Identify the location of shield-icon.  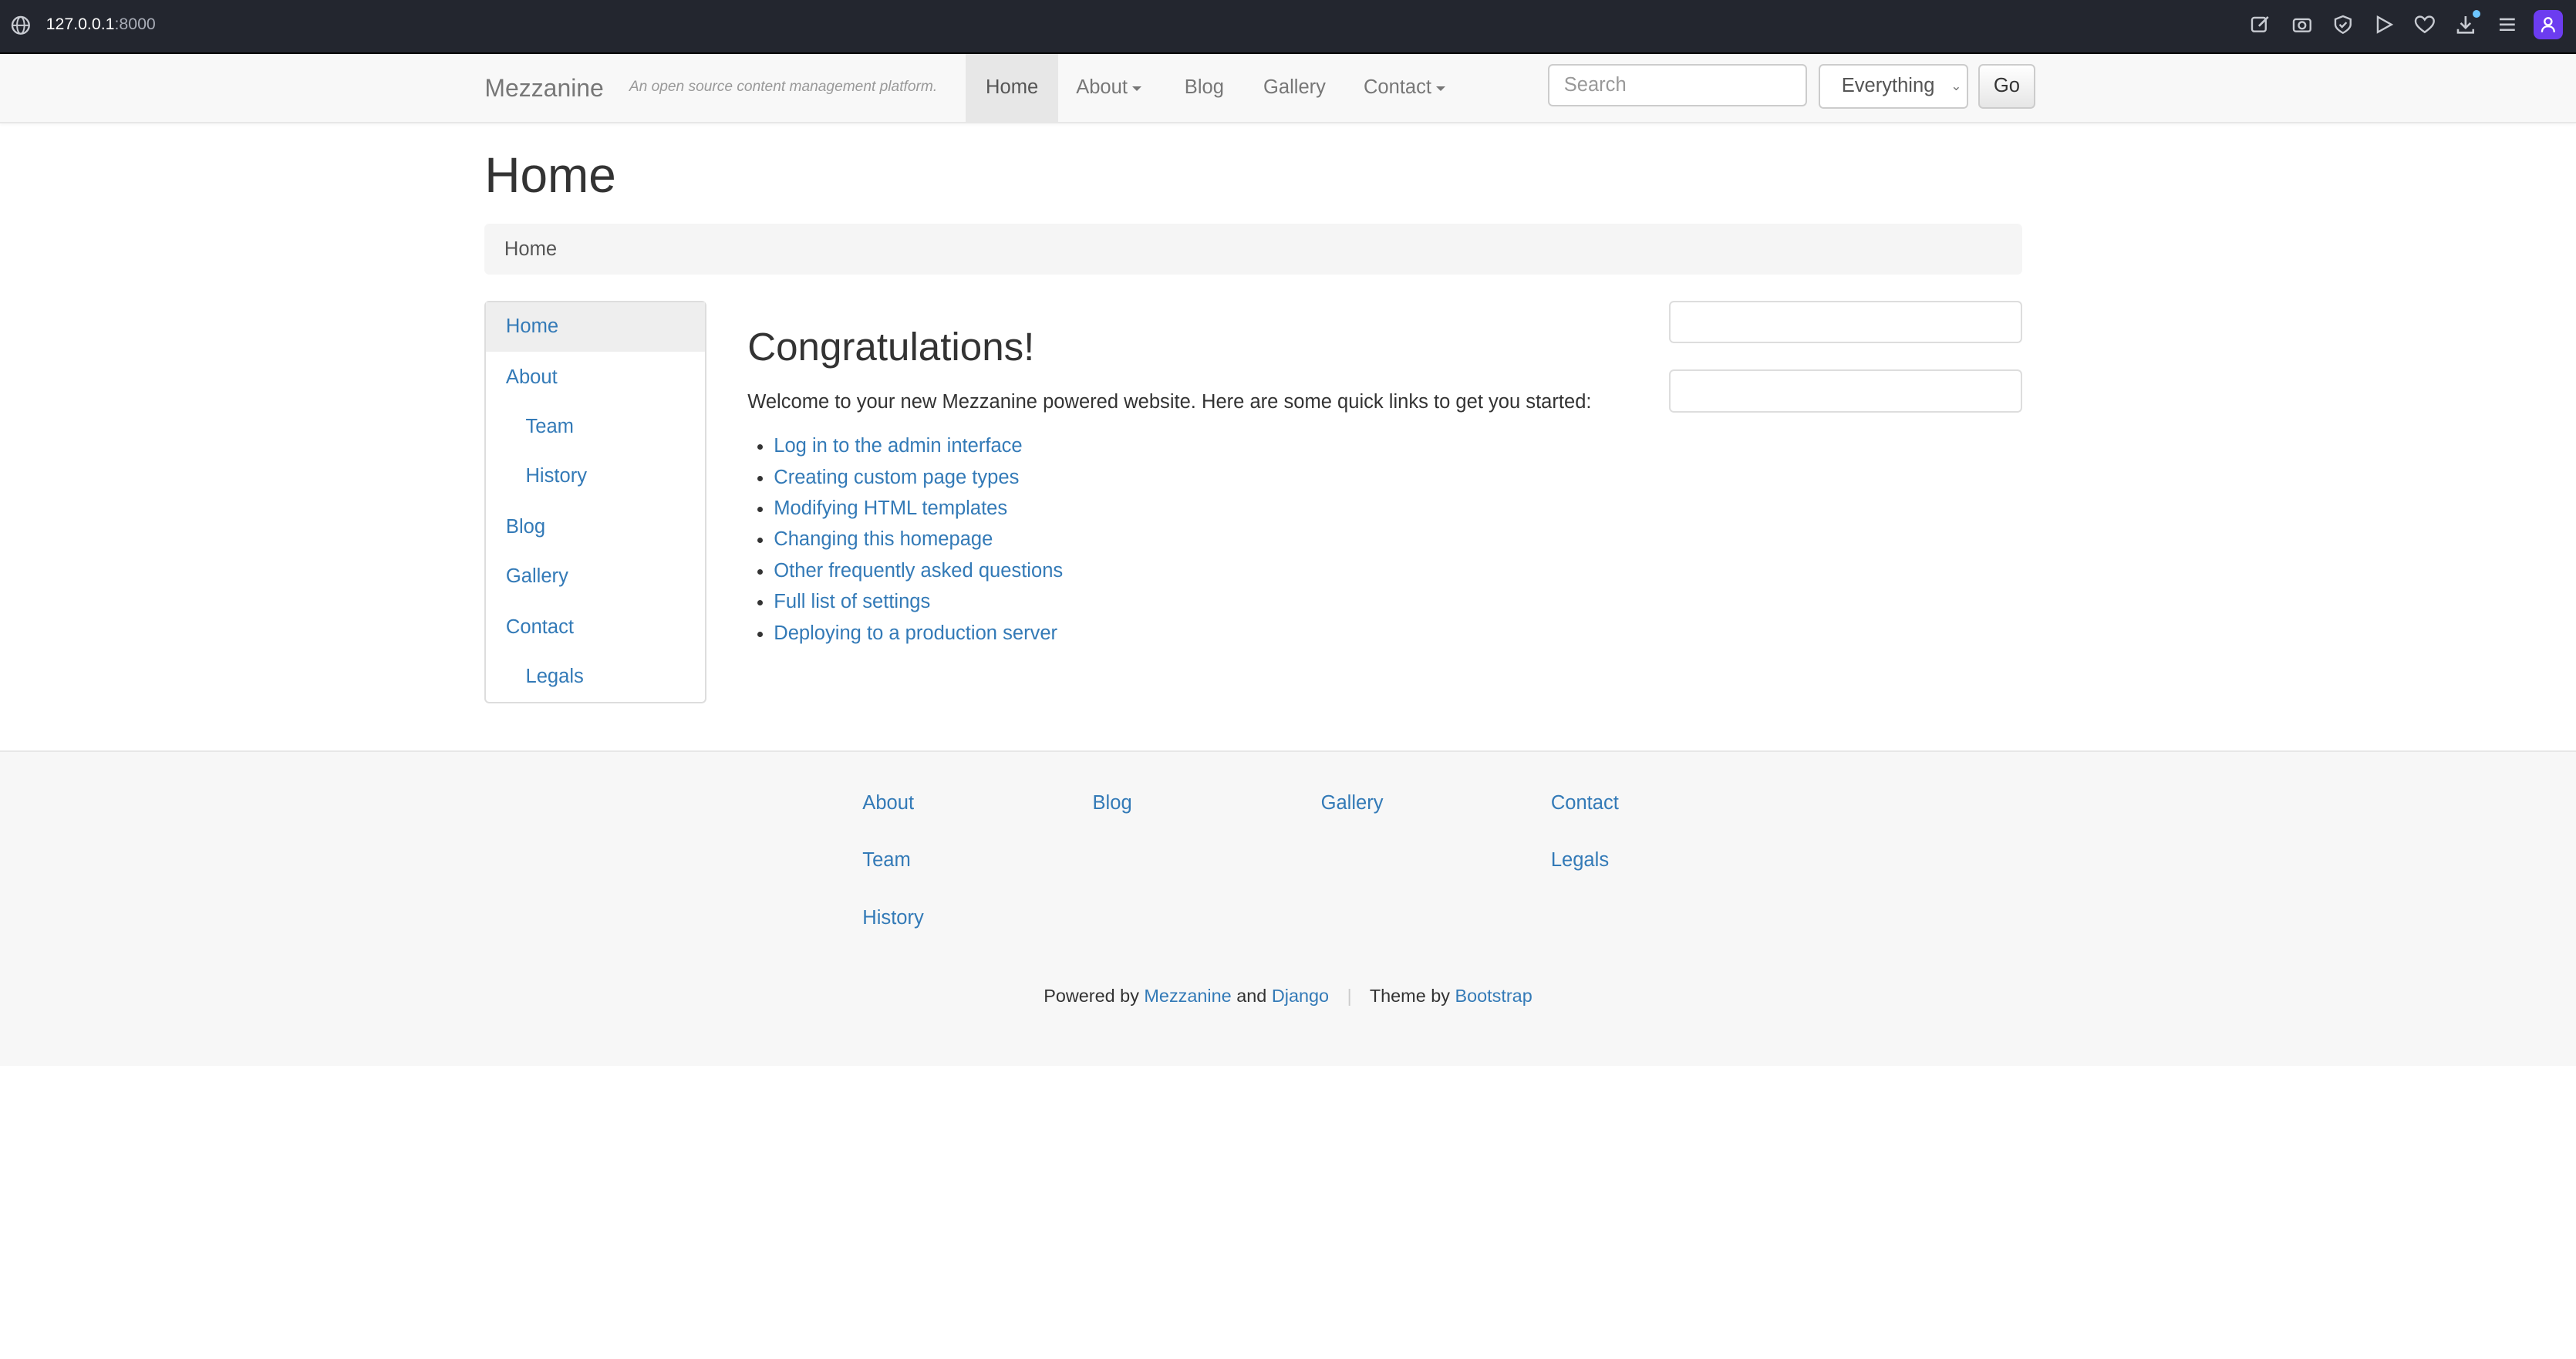
(2342, 24).